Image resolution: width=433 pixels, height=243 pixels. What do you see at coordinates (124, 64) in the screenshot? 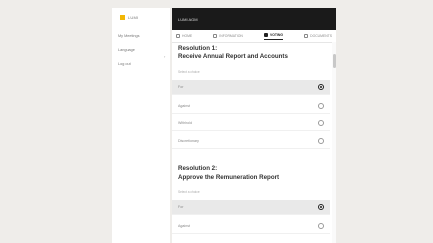
I see `sidebar-item-log-out: Log out` at bounding box center [124, 64].